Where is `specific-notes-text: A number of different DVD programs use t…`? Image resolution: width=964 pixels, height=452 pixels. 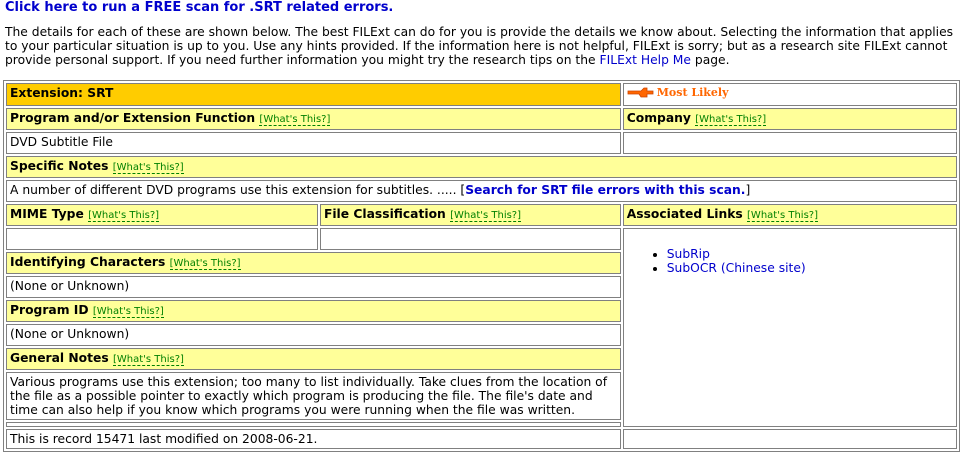 specific-notes-text: A number of different DVD programs use t… is located at coordinates (233, 190).